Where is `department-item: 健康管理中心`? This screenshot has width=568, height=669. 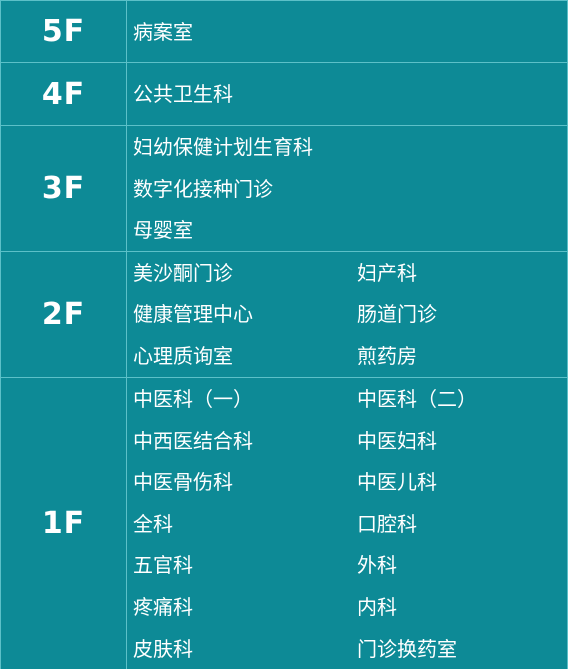 department-item: 健康管理中心 is located at coordinates (193, 314).